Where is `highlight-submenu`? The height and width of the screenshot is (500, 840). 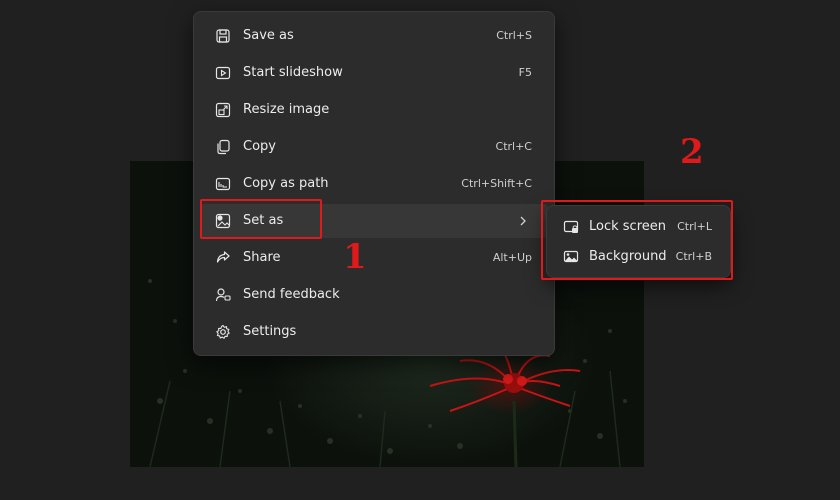
highlight-submenu is located at coordinates (637, 240).